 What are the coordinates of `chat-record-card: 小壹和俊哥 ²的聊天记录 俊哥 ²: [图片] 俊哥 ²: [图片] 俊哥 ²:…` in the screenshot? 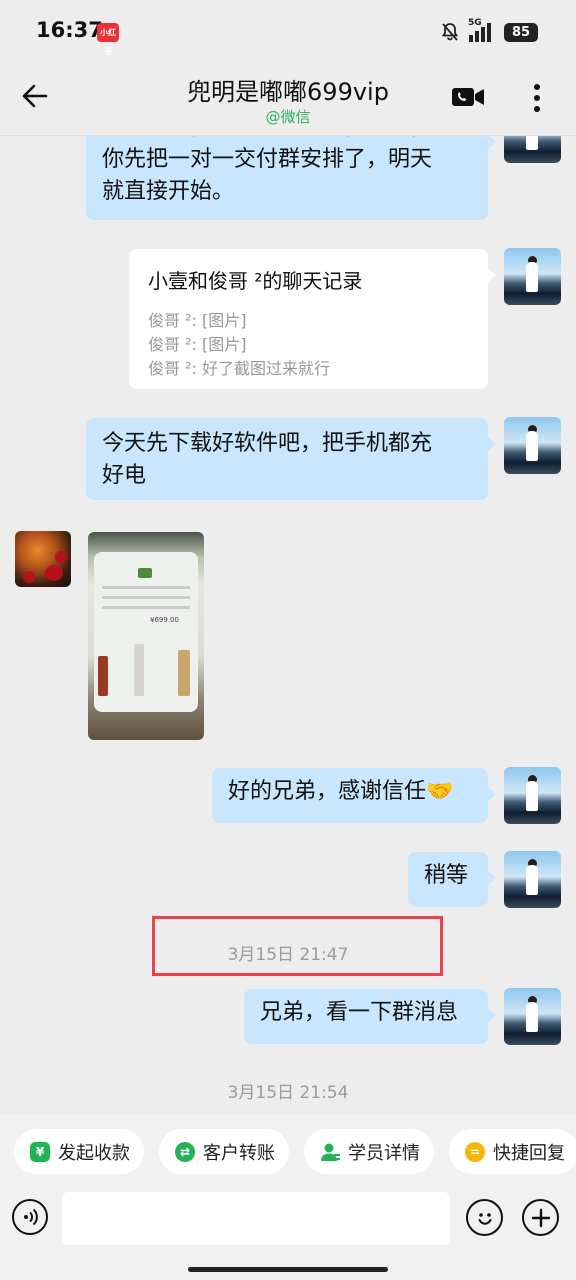 It's located at (312, 319).